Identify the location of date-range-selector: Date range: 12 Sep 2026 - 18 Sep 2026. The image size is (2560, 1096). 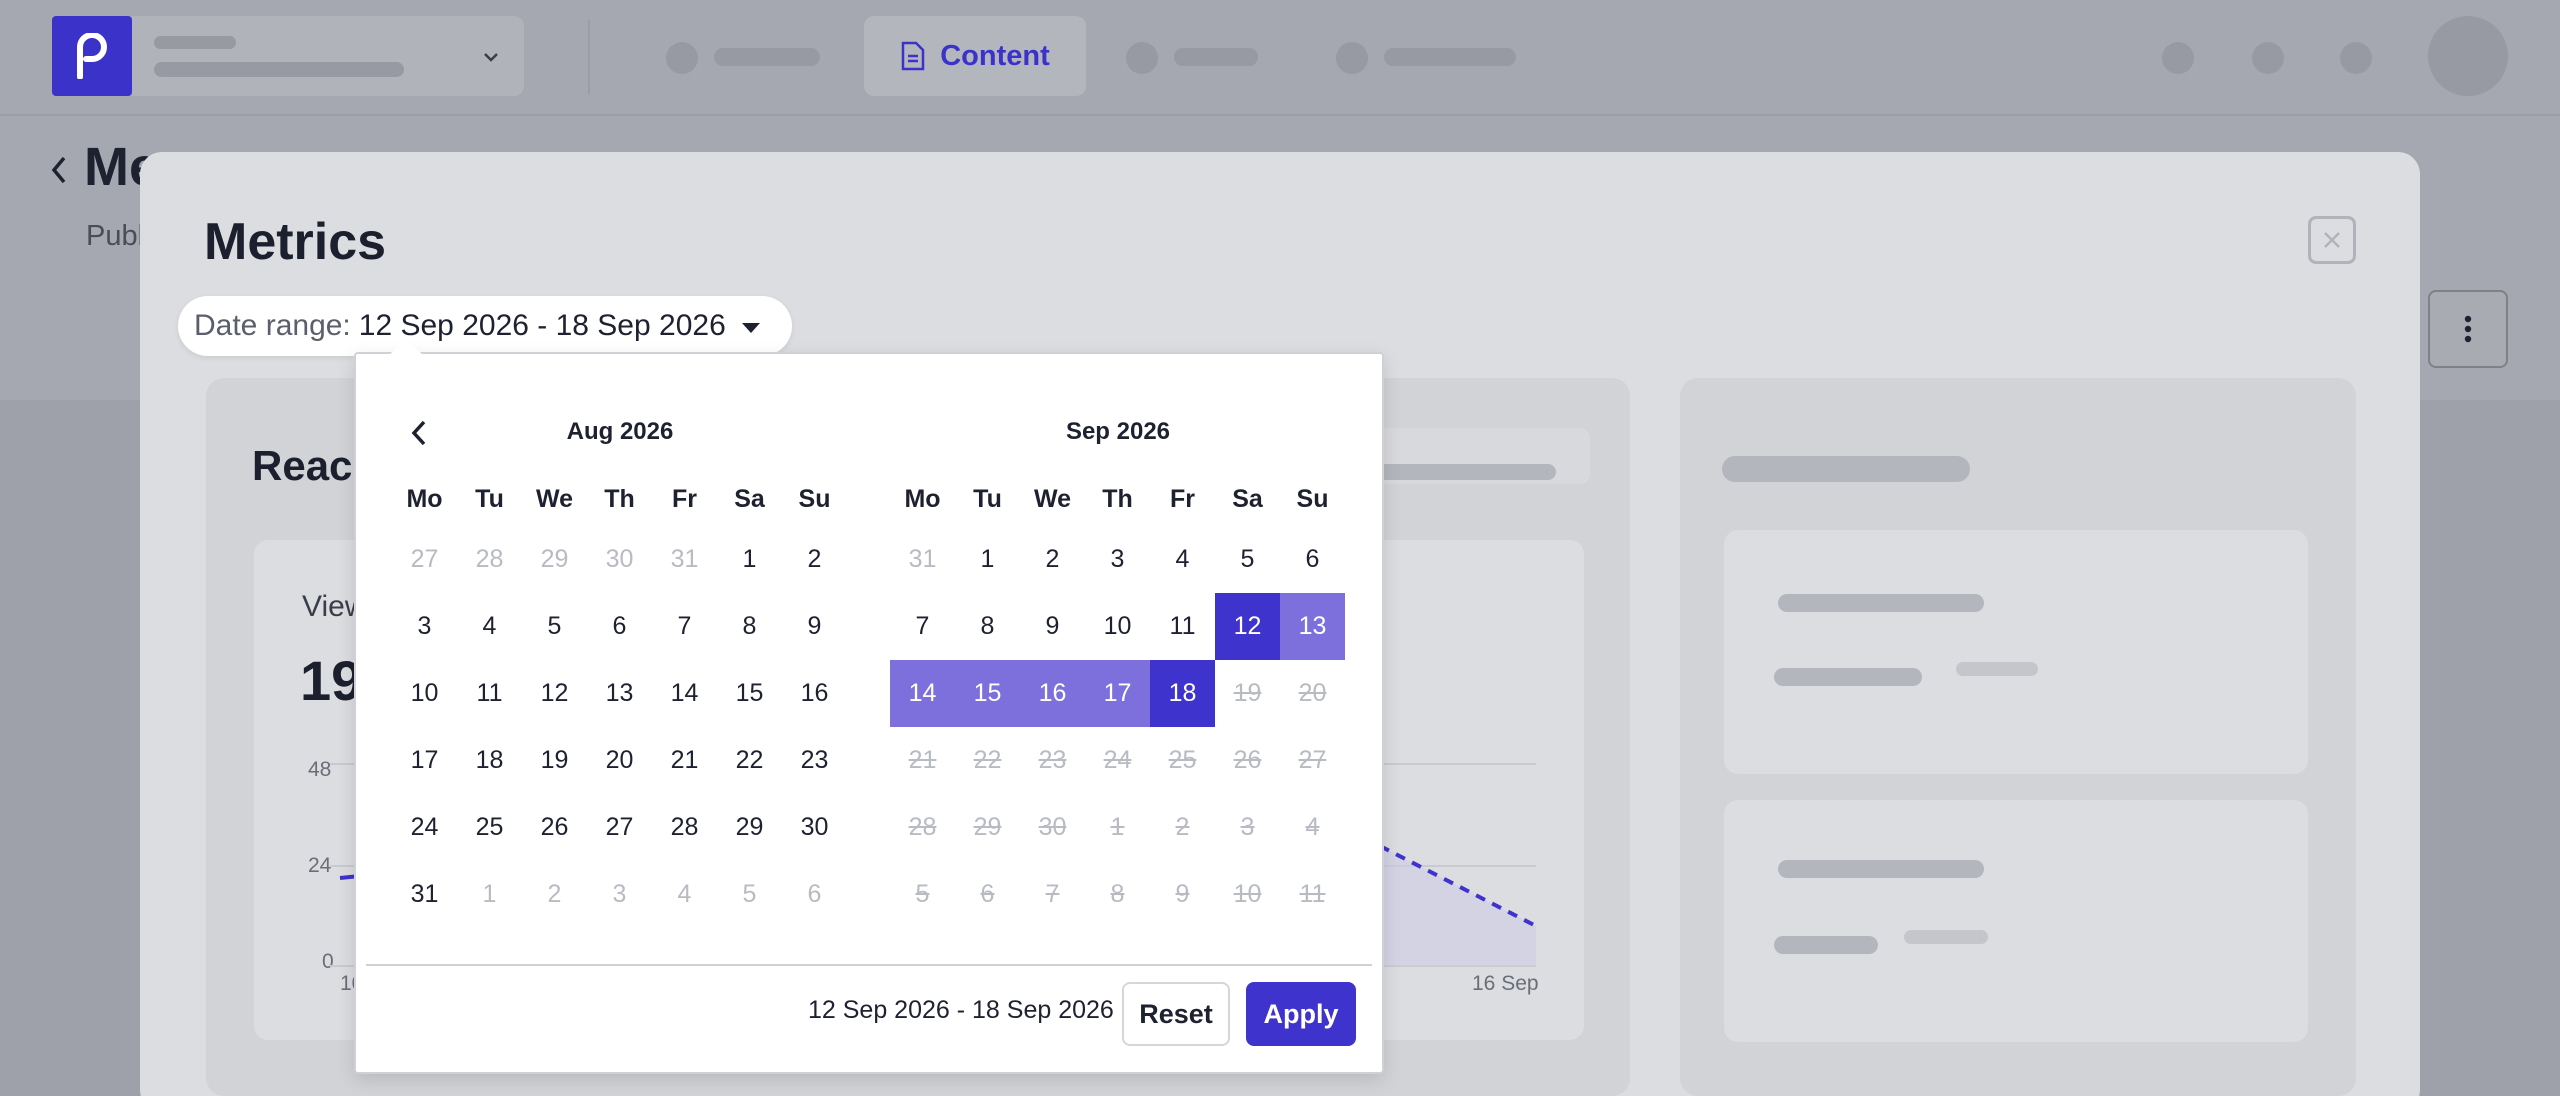
(485, 326).